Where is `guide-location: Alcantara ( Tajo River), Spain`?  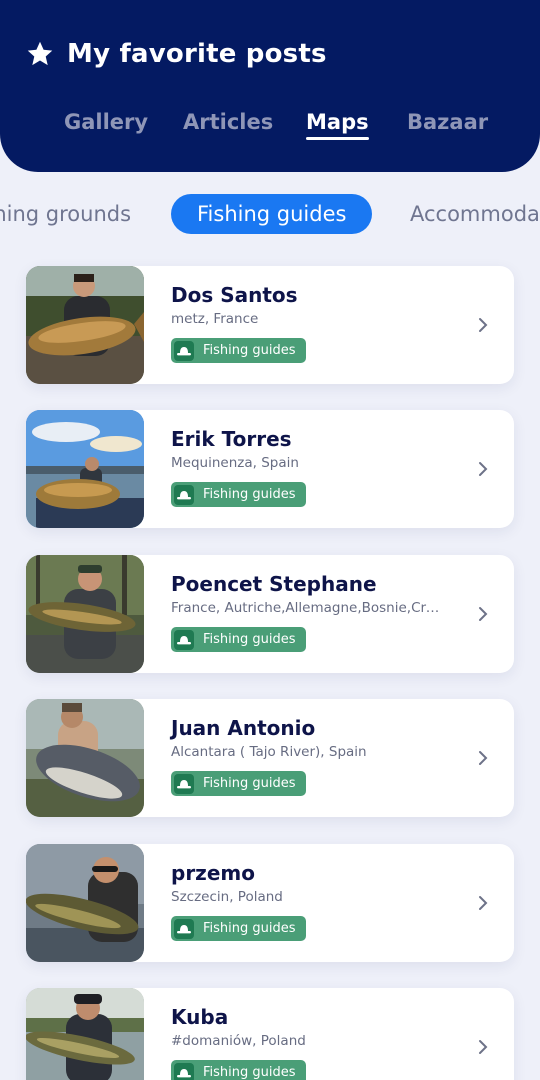
guide-location: Alcantara ( Tajo River), Spain is located at coordinates (269, 752).